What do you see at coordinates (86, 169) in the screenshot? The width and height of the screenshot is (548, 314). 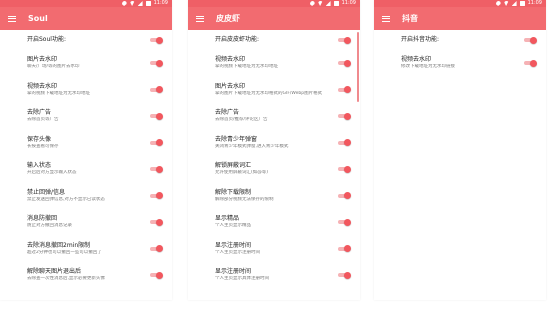 I see `setting-row: 输入状态 开启后对方显示输入状态` at bounding box center [86, 169].